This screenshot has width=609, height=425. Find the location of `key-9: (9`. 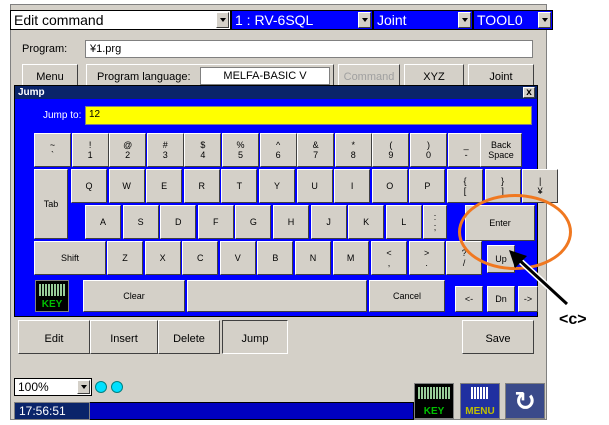

key-9: (9 is located at coordinates (391, 150).